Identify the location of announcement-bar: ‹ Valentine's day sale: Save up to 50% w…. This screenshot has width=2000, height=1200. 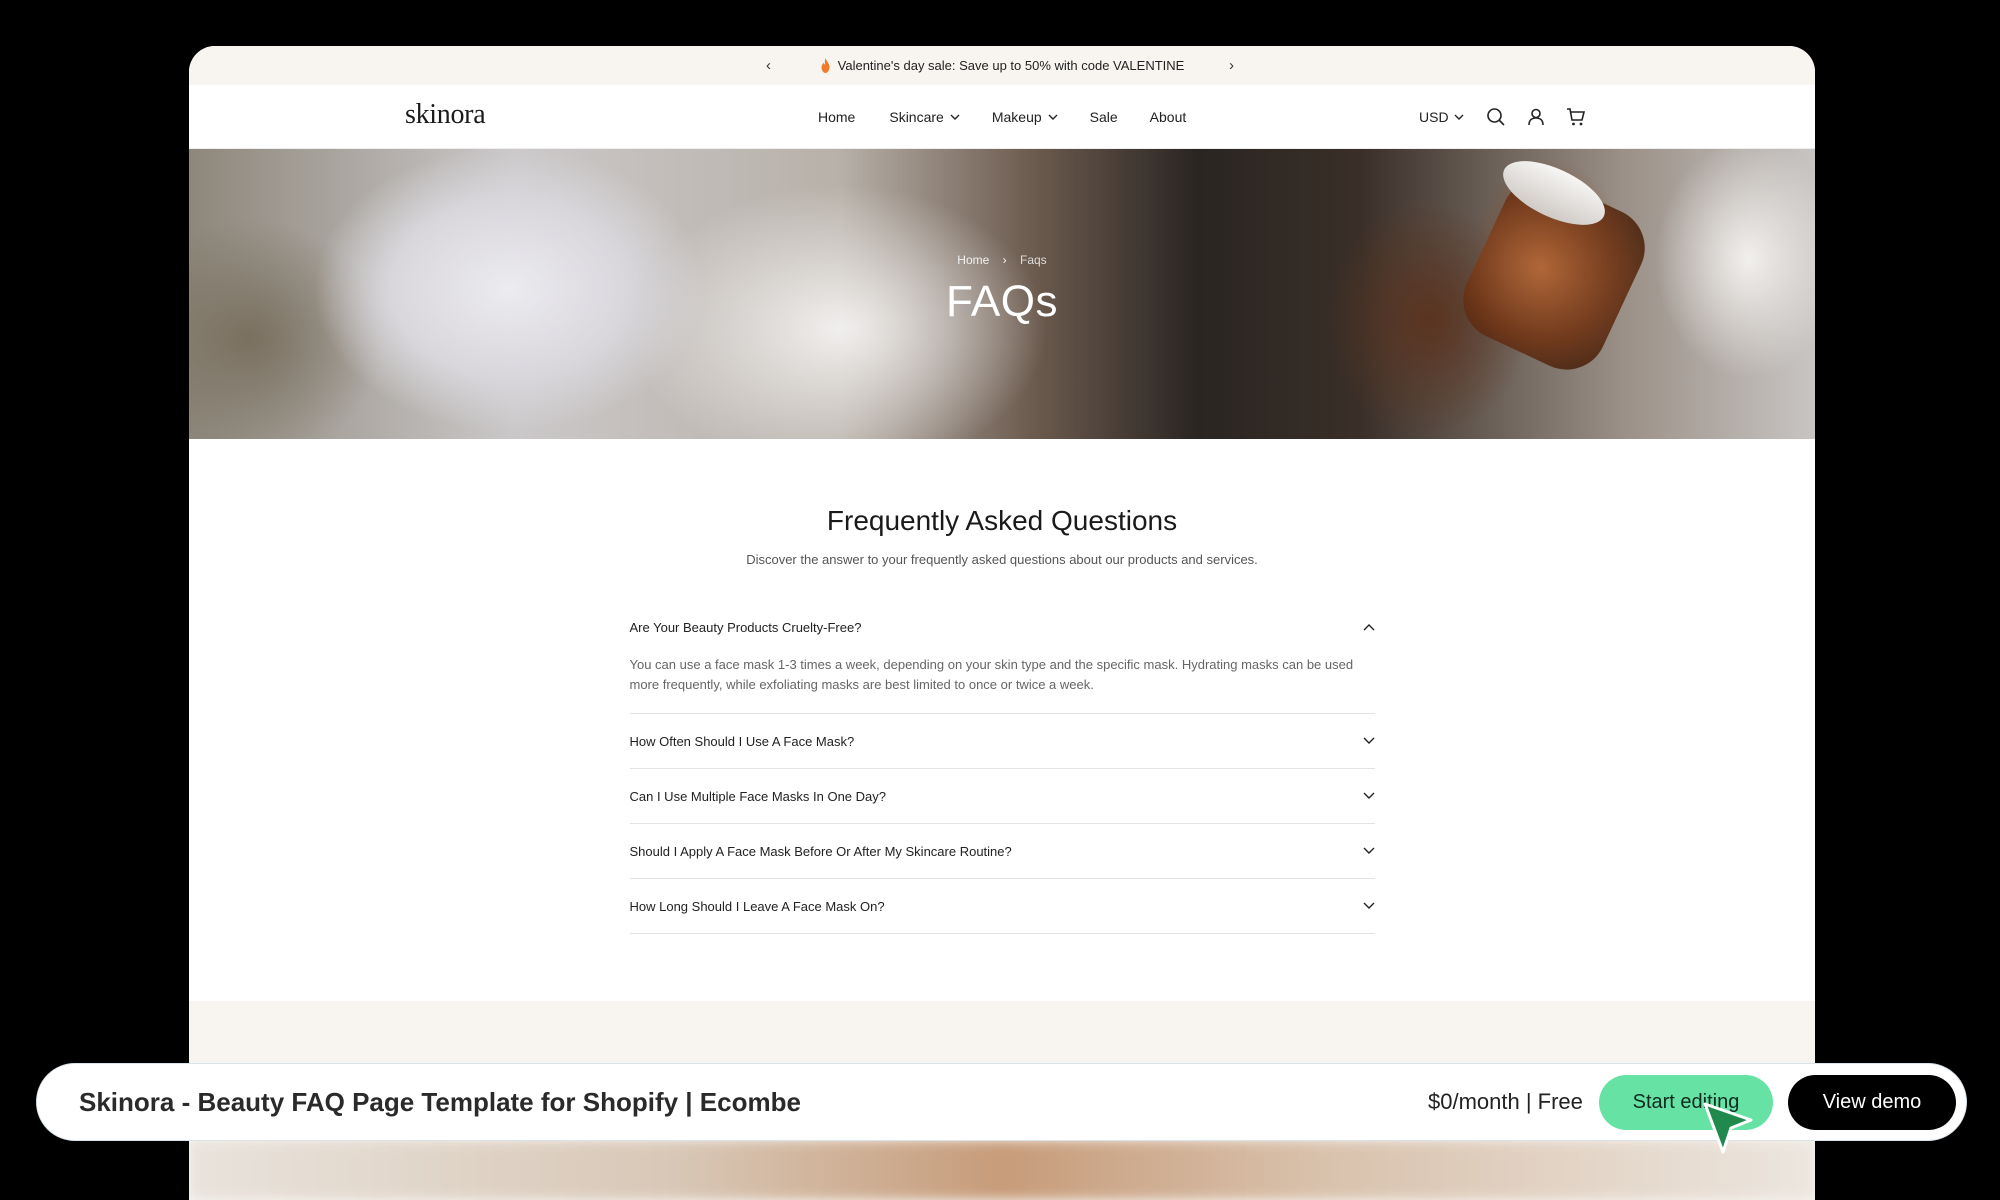
(1002, 65).